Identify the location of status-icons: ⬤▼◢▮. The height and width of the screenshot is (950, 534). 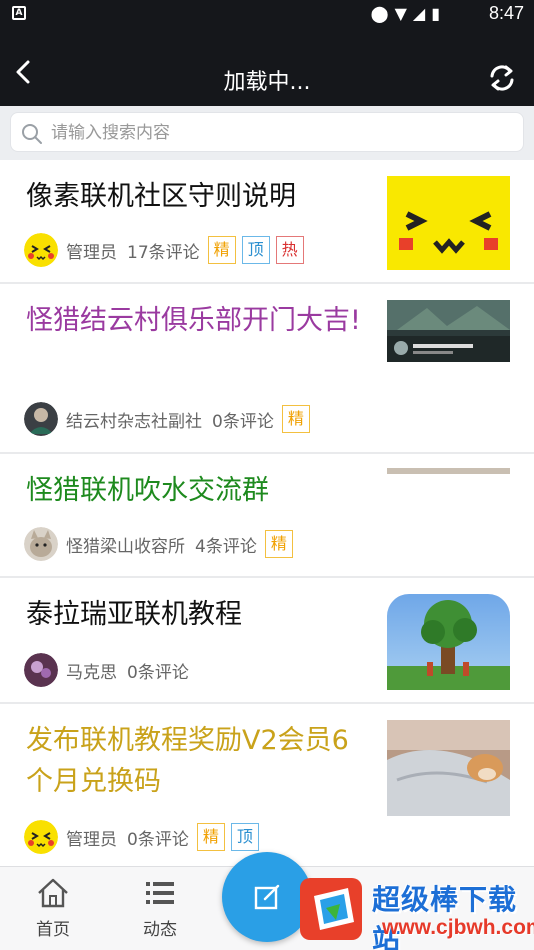
(408, 13).